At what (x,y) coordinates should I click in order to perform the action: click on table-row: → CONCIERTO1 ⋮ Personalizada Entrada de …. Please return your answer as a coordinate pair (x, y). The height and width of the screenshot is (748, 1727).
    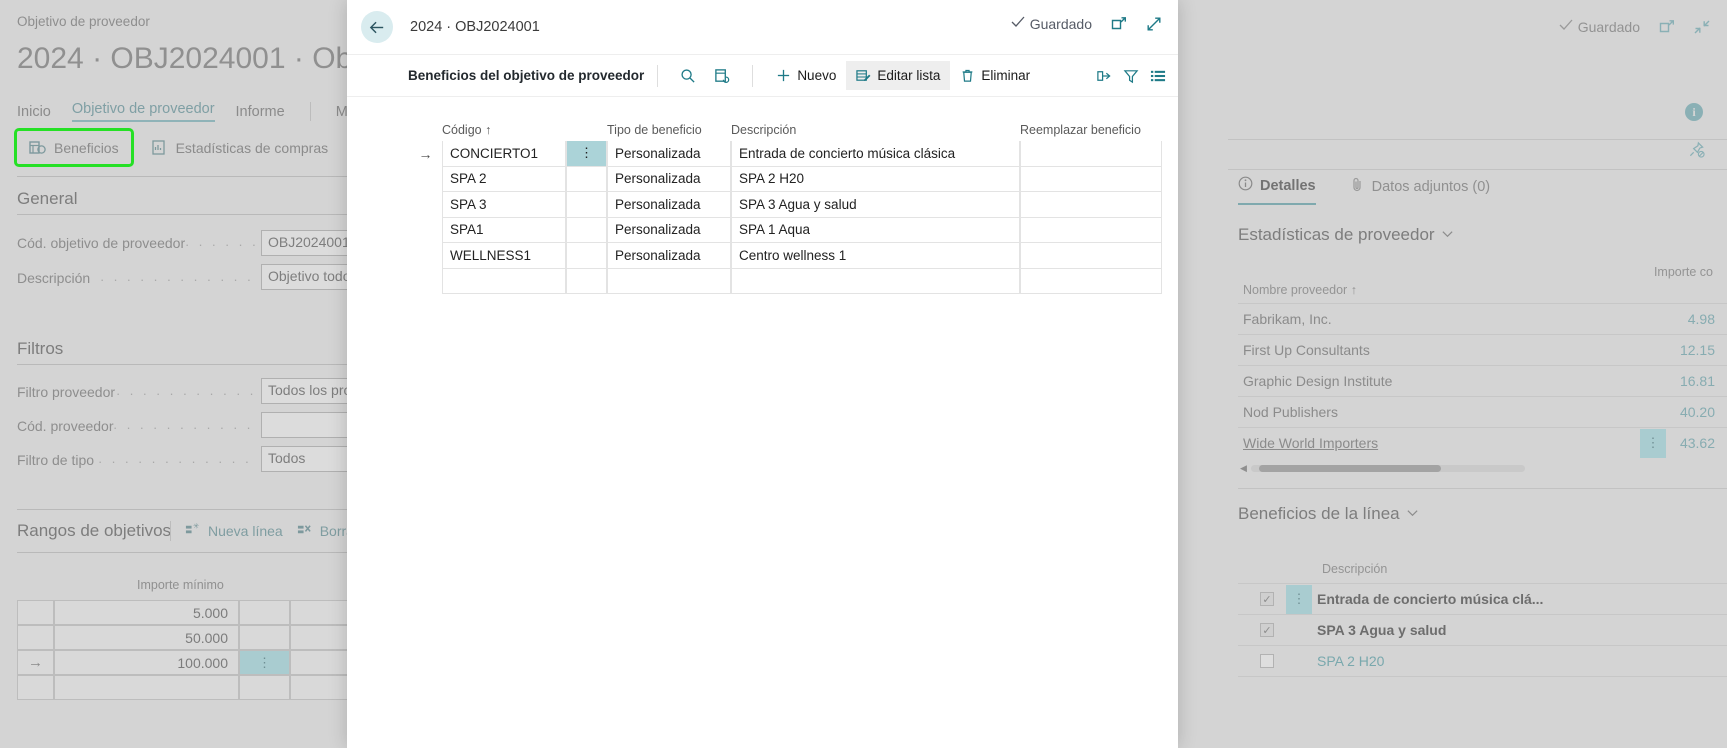
    Looking at the image, I should click on (787, 154).